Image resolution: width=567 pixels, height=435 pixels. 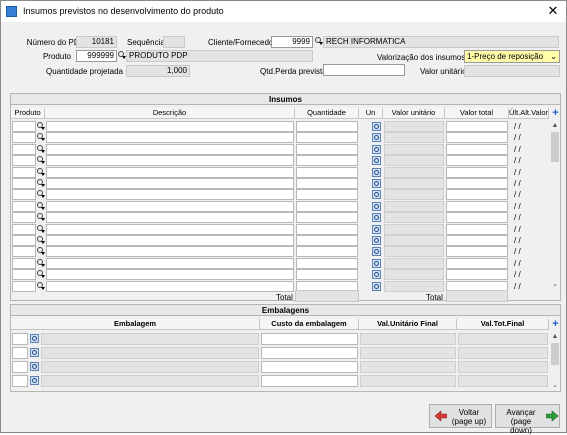 I want to click on valorizacao-select: 1-Preço de reposição ⌄, so click(x=512, y=56).